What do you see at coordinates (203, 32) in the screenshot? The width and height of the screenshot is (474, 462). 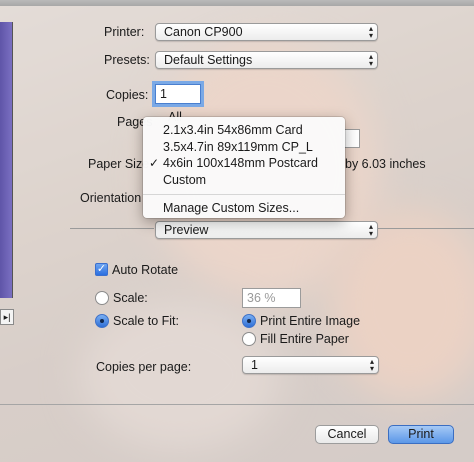 I see `printer-value: Canon CP900` at bounding box center [203, 32].